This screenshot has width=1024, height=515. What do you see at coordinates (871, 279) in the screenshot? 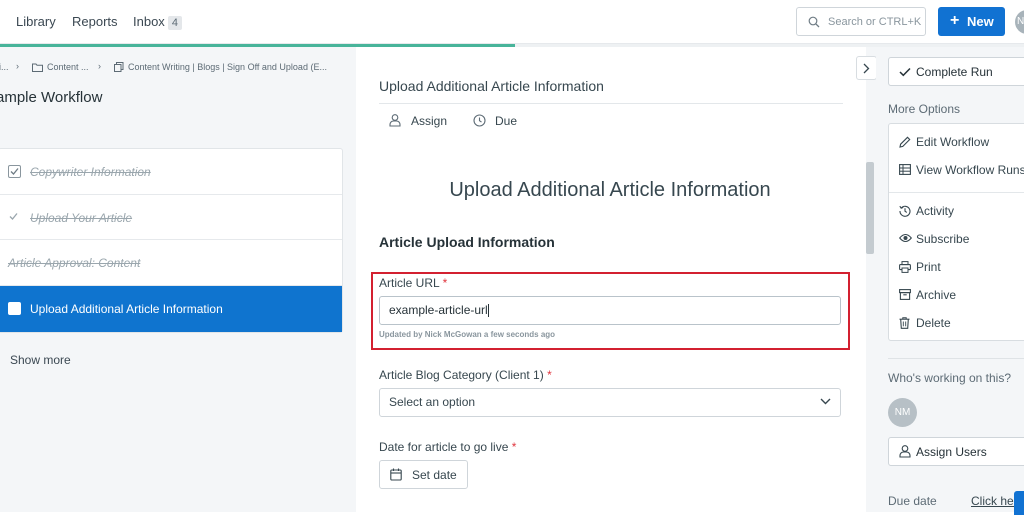
I see `content-scrollbar` at bounding box center [871, 279].